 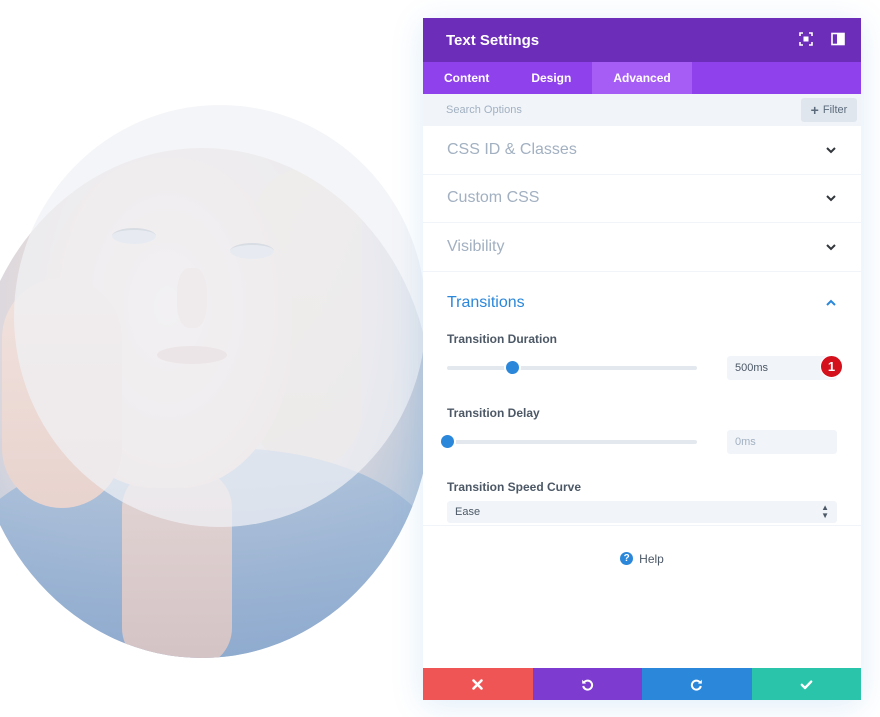 I want to click on toggle-title: Transitions, so click(x=486, y=302).